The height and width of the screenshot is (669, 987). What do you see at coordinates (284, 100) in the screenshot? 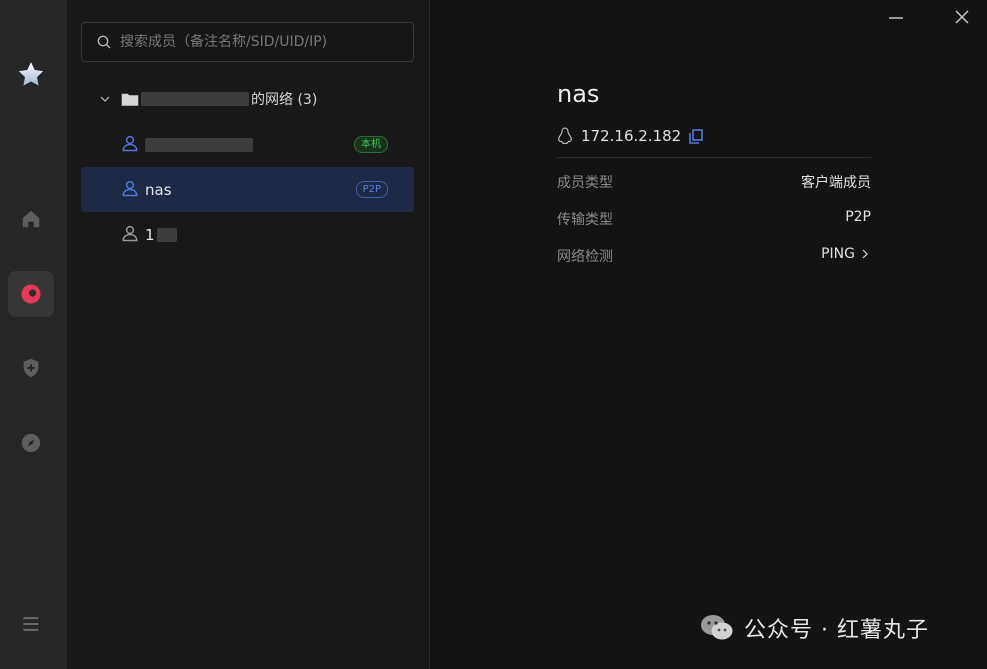
I see `network-group-title: 的网络 (3)` at bounding box center [284, 100].